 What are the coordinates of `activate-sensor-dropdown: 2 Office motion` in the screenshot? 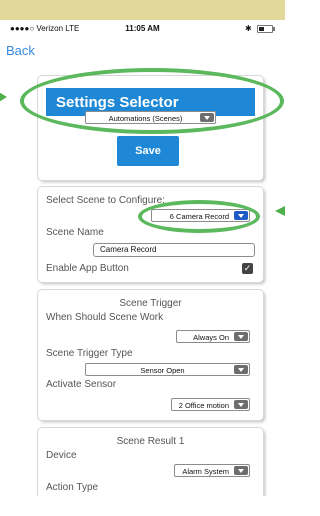 It's located at (210, 404).